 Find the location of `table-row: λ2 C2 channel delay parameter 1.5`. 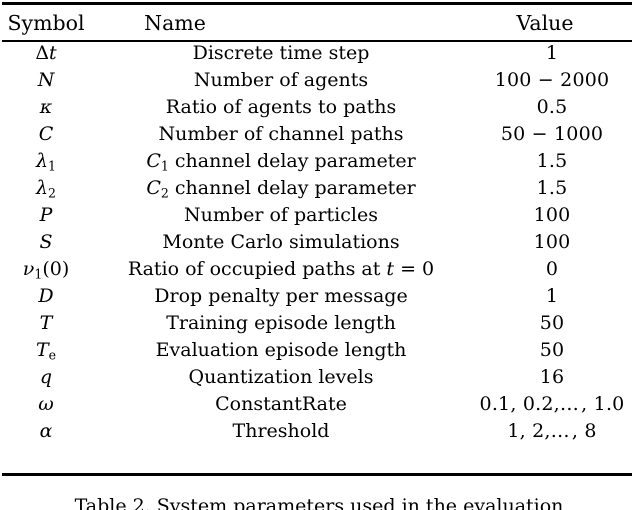

table-row: λ2 C2 channel delay parameter 1.5 is located at coordinates (317, 188).